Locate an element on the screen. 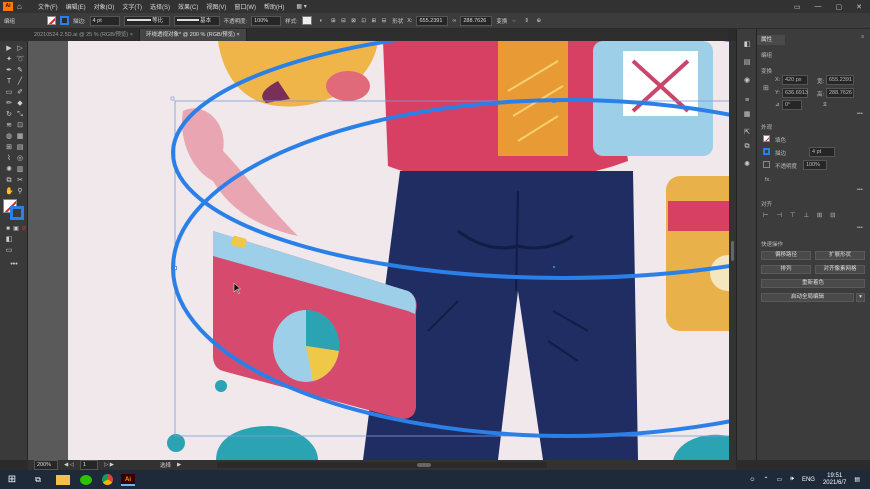 The height and width of the screenshot is (489, 870). arrange-docs-icon: ▭ is located at coordinates (797, 7).